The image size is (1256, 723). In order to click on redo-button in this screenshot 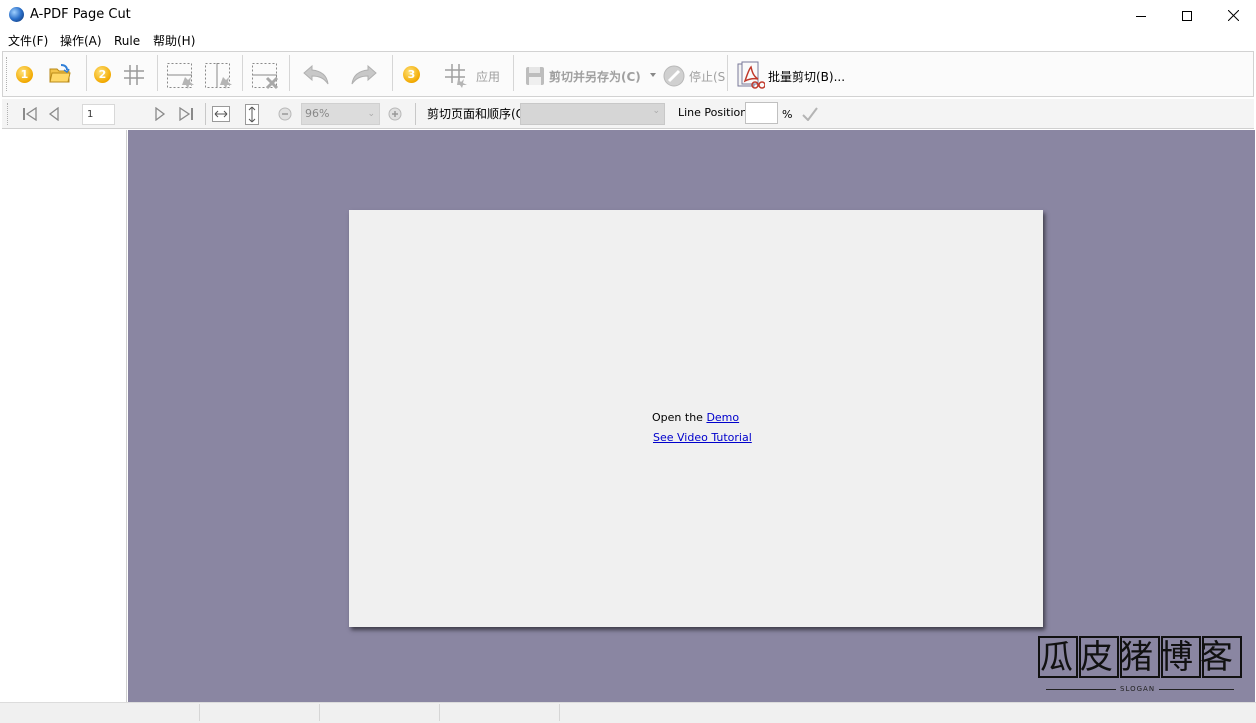, I will do `click(364, 76)`.